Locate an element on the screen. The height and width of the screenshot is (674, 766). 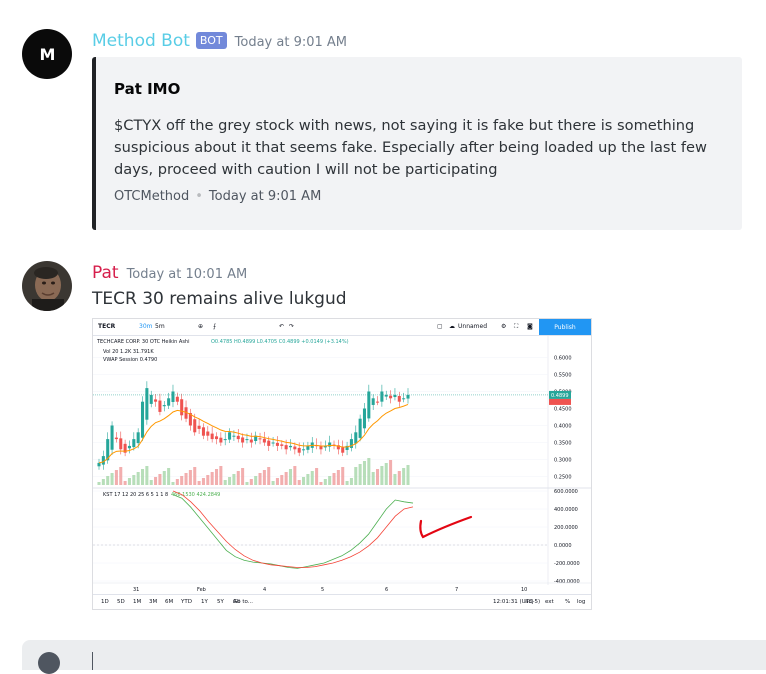
time-axis-label: 6 is located at coordinates (386, 590).